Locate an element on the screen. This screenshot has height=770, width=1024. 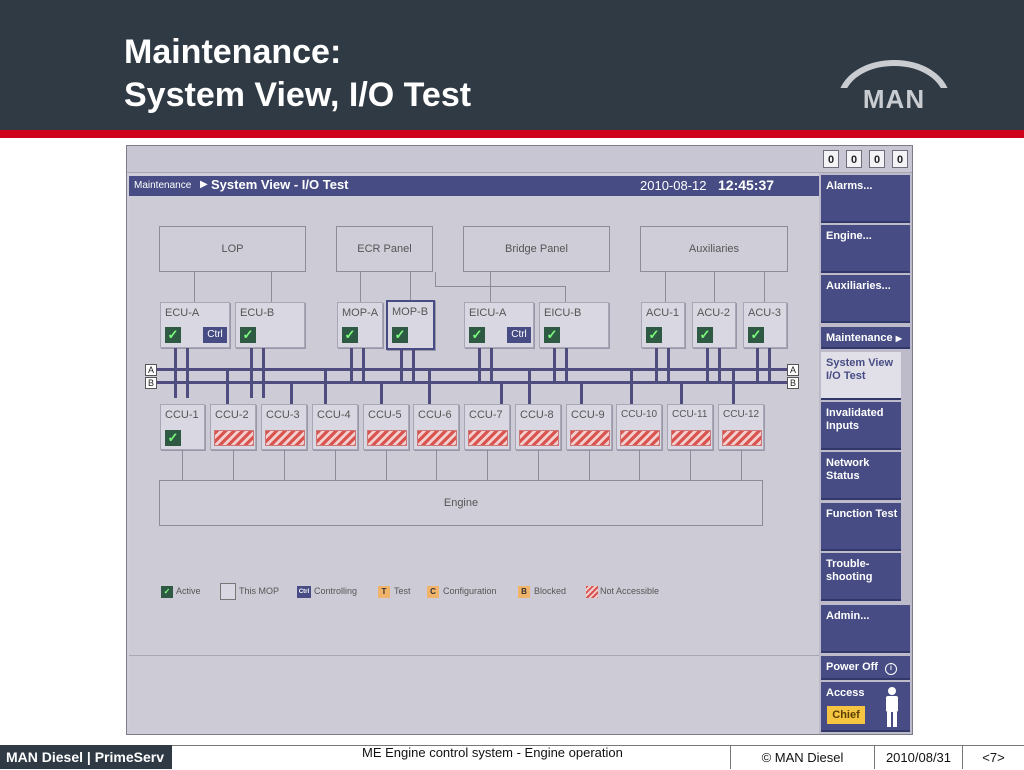
node-label: CCU-7 is located at coordinates (486, 415).